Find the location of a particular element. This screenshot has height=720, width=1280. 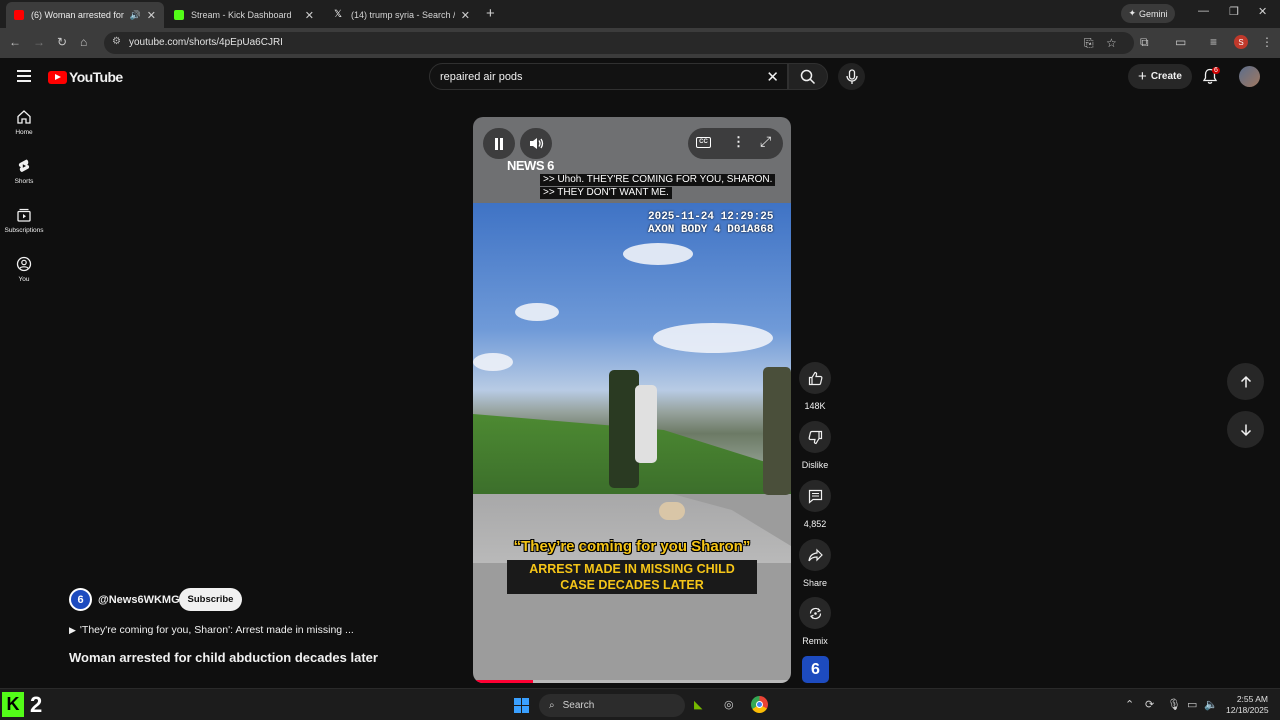

fullscreen-icon: ⤢ is located at coordinates (765, 141).